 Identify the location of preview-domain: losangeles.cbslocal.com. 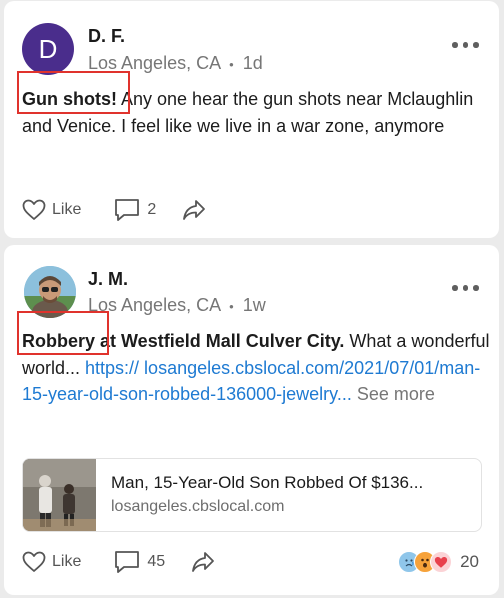
(198, 506).